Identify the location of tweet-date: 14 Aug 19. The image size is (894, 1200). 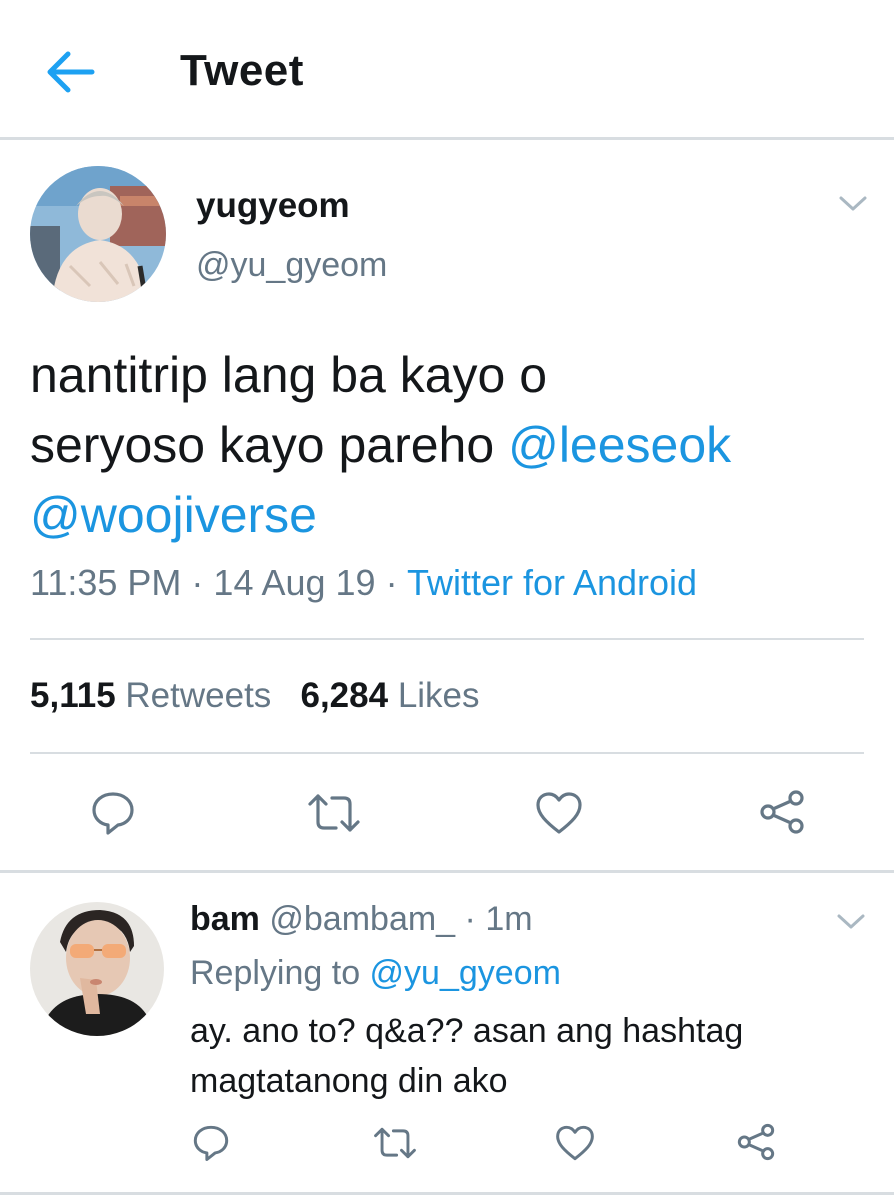
(294, 582).